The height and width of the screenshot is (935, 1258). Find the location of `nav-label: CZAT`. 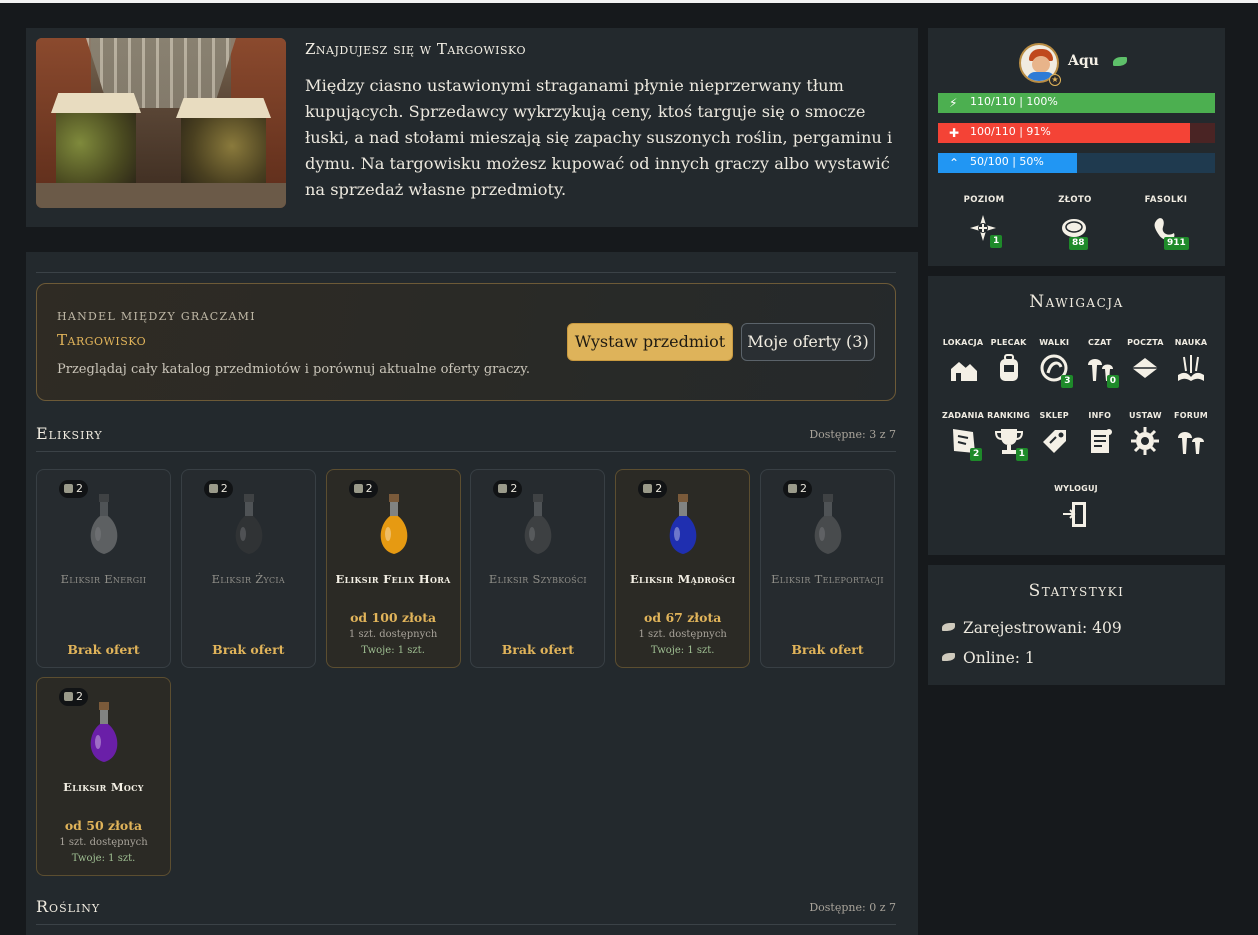

nav-label: CZAT is located at coordinates (1100, 342).